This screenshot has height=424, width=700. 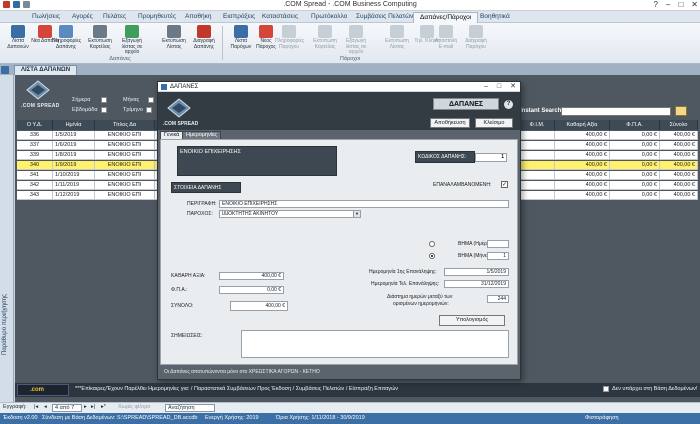 What do you see at coordinates (251, 290) in the screenshot?
I see `vat-field: 0,00 €` at bounding box center [251, 290].